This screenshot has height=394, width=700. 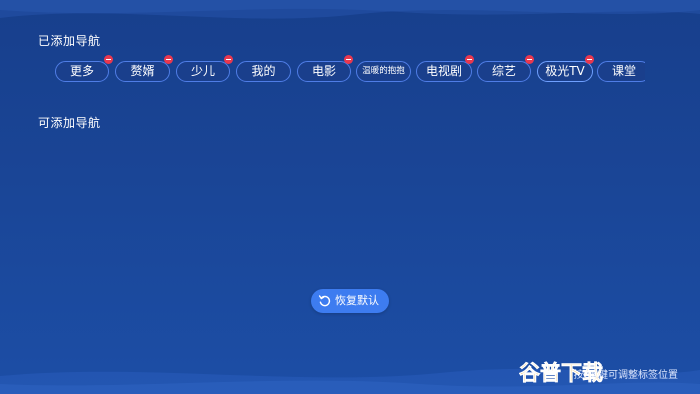 What do you see at coordinates (357, 300) in the screenshot?
I see `reset-default-label: 恢复默认` at bounding box center [357, 300].